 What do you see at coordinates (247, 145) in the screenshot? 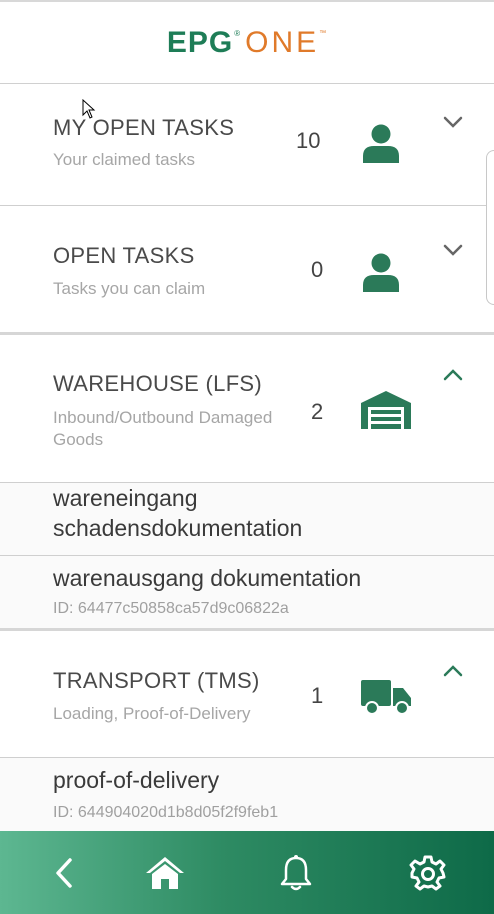
I see `section-my-open-tasks: MY OPEN TASKS Your claimed tasks 10` at bounding box center [247, 145].